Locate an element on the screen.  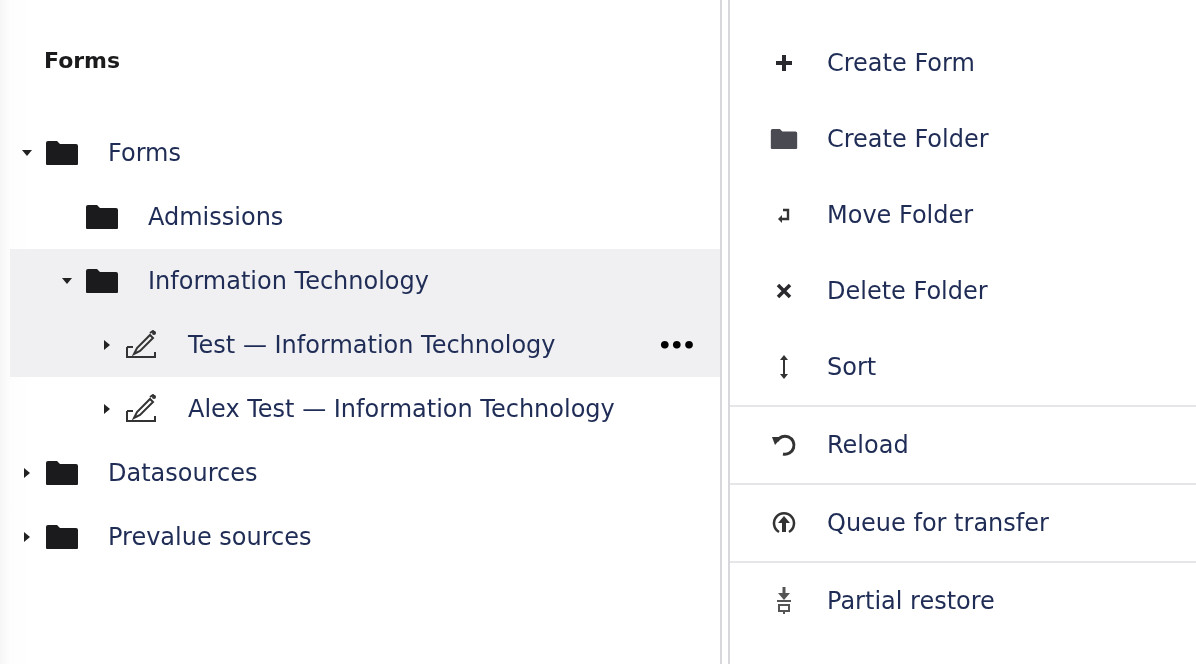
menu-item: Partial restore is located at coordinates (963, 601).